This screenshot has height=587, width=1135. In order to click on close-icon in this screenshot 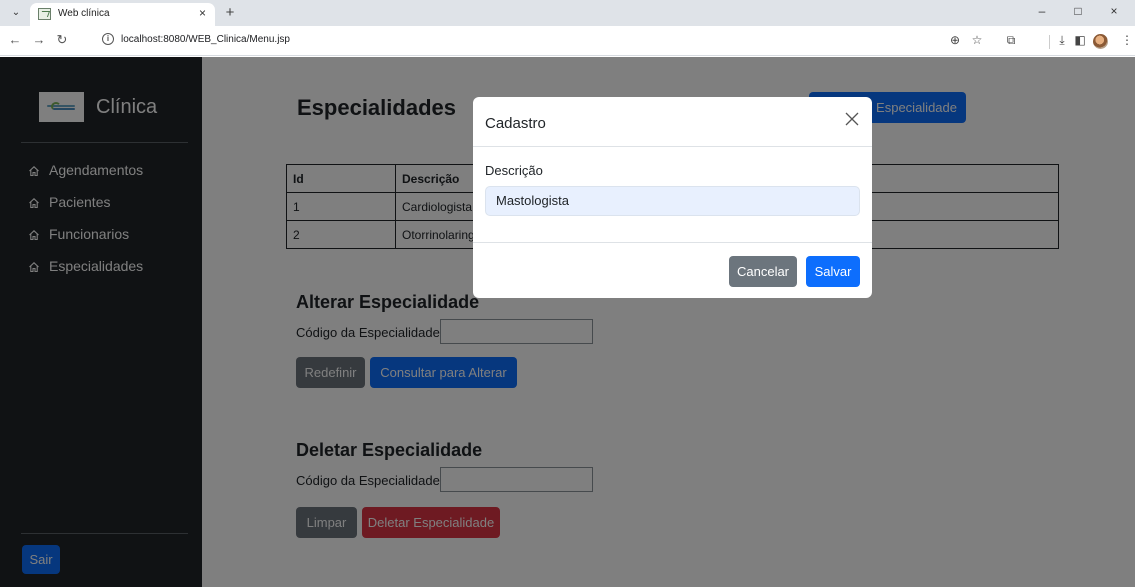, I will do `click(852, 120)`.